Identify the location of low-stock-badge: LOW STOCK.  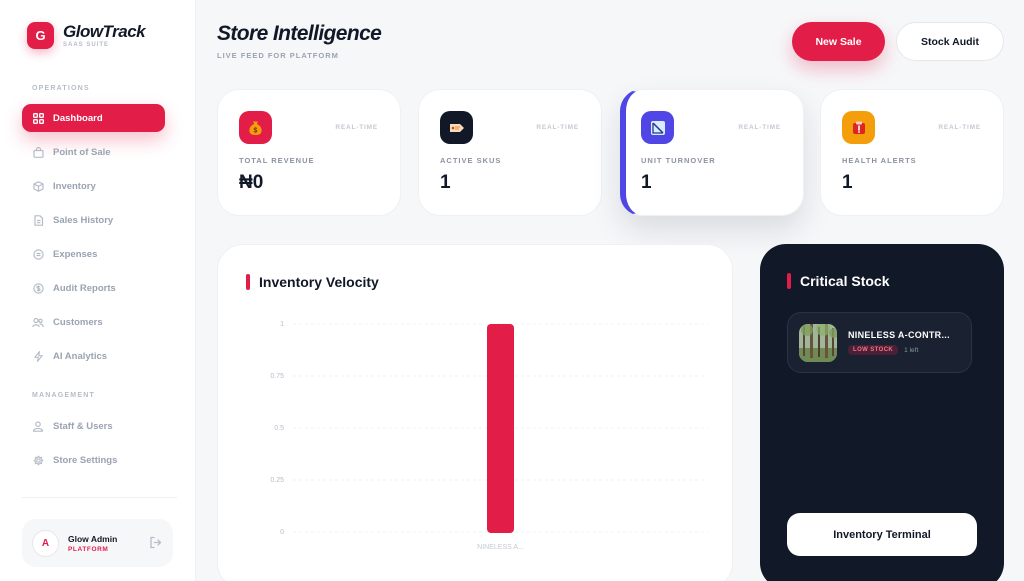
(873, 350).